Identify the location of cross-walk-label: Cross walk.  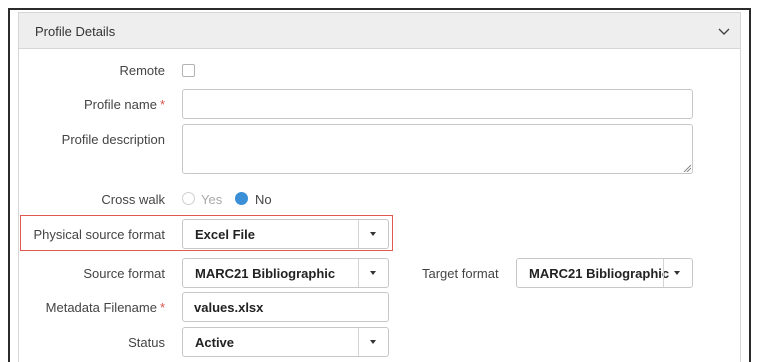
(133, 199).